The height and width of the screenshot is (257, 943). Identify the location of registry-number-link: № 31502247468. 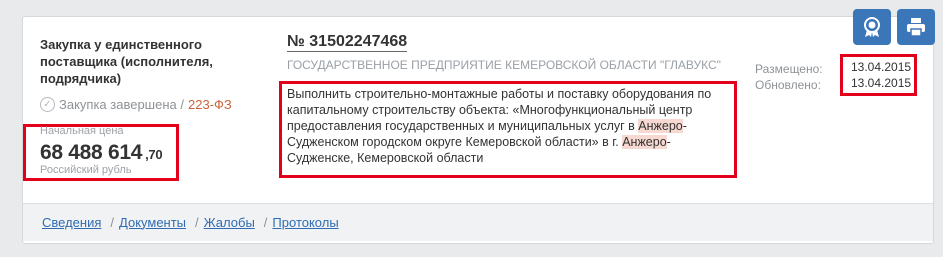
(347, 42).